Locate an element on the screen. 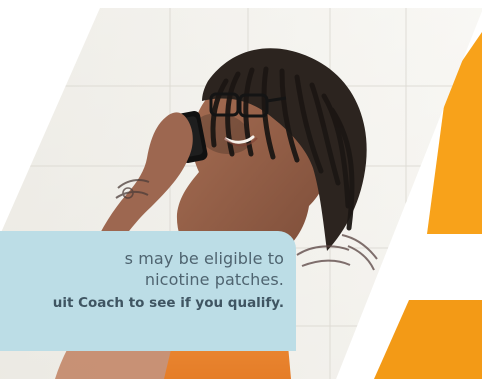 The image size is (482, 379). message-line-3: uit Coach to see if you qualify. is located at coordinates (168, 303).